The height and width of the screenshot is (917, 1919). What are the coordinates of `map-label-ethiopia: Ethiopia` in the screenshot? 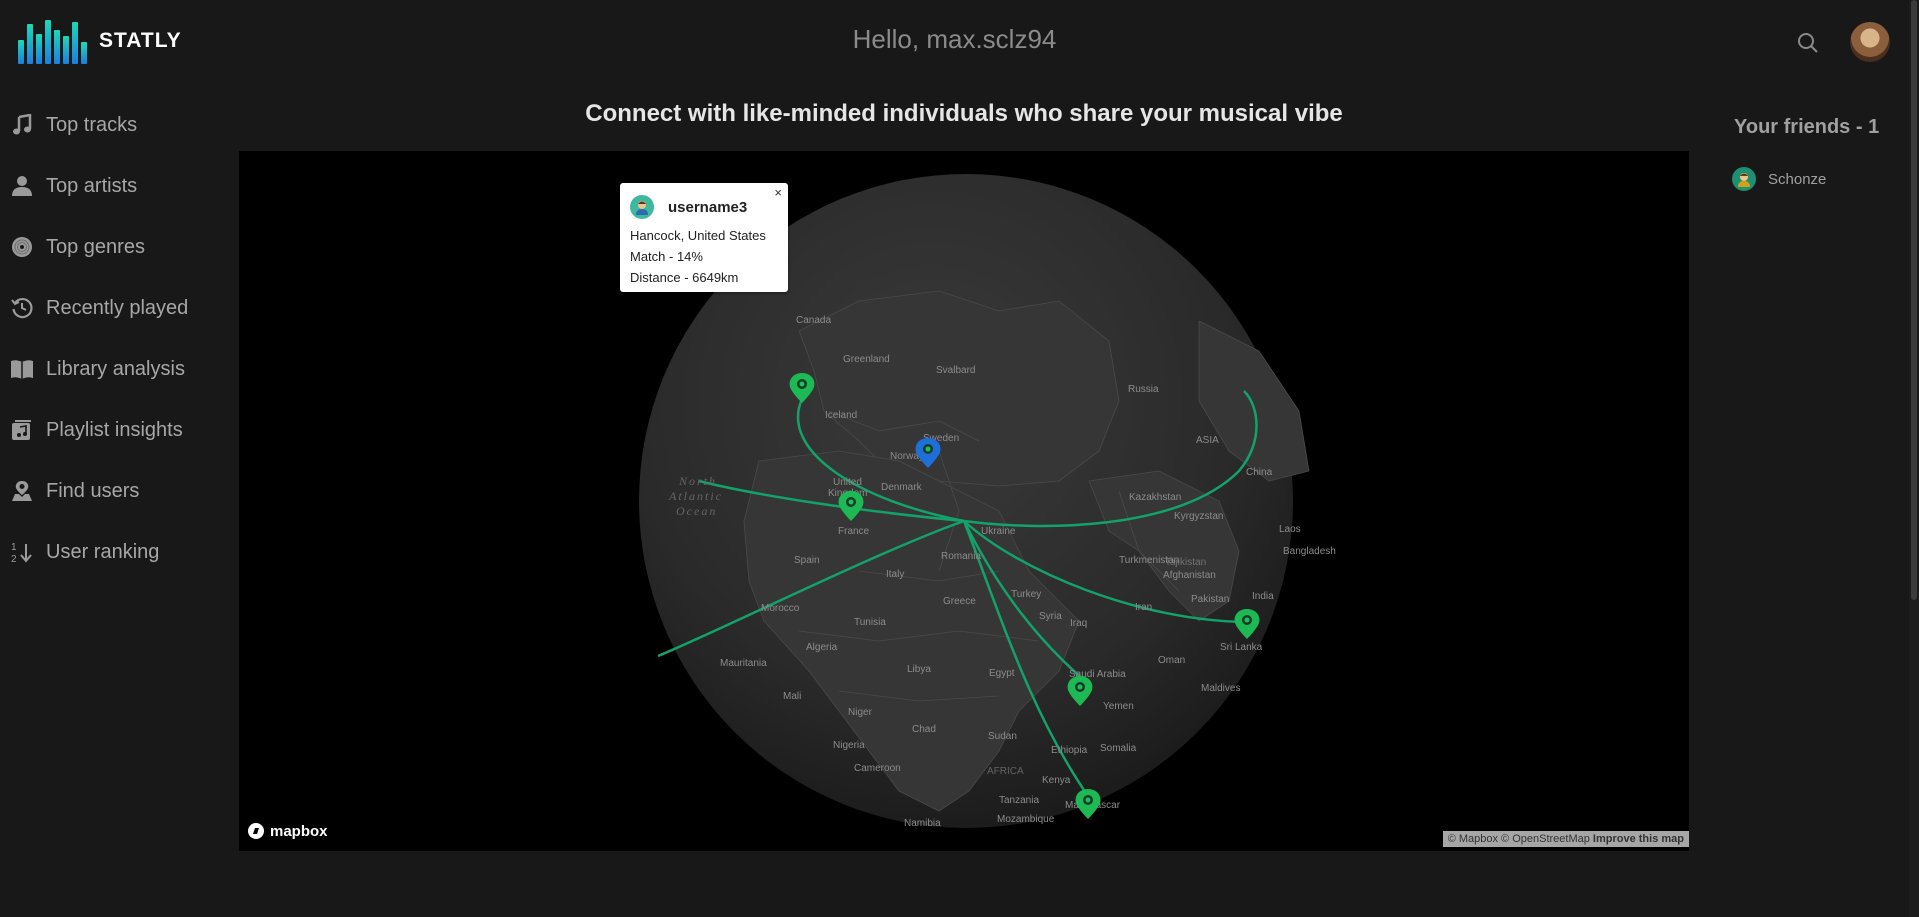 It's located at (1069, 750).